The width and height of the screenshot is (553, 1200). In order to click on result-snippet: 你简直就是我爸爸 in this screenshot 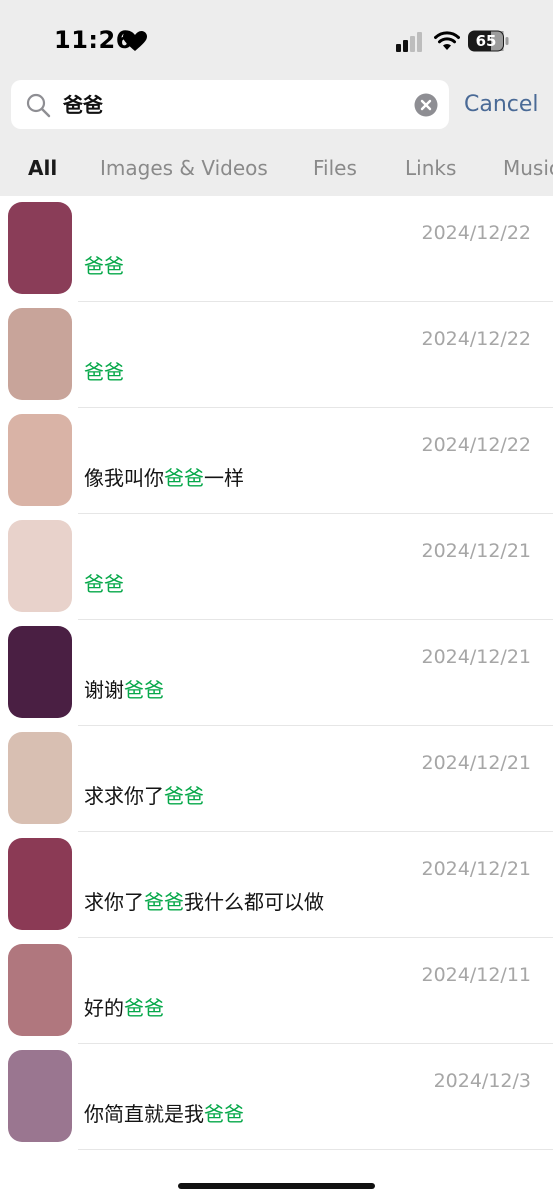, I will do `click(164, 1112)`.